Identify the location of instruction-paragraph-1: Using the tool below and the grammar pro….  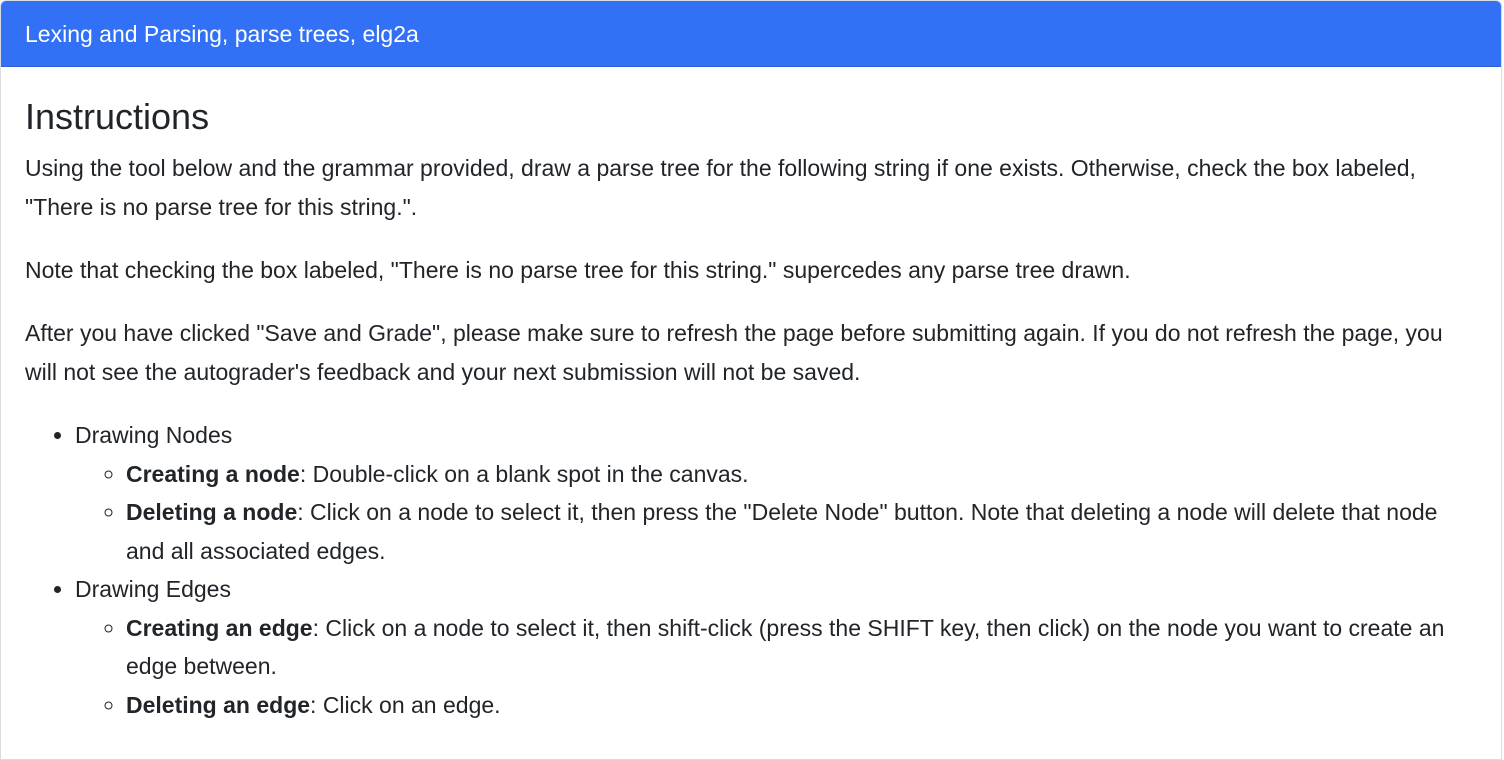
(720, 187).